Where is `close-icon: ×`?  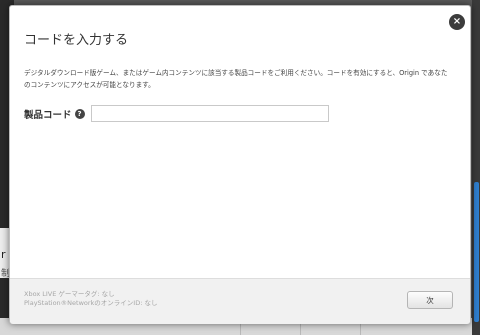 close-icon: × is located at coordinates (457, 22).